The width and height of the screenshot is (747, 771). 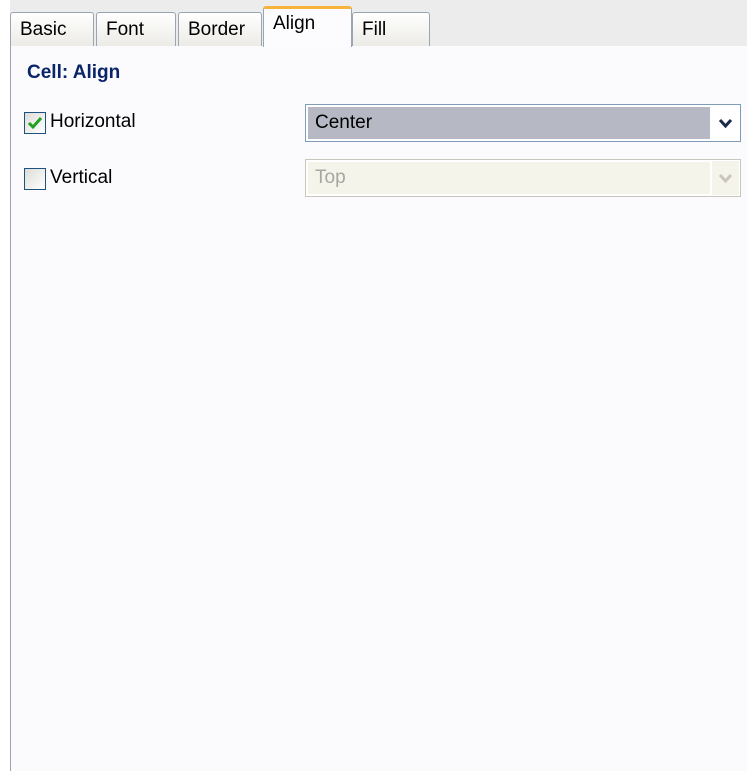 I want to click on tab-fill: Fill, so click(x=391, y=29).